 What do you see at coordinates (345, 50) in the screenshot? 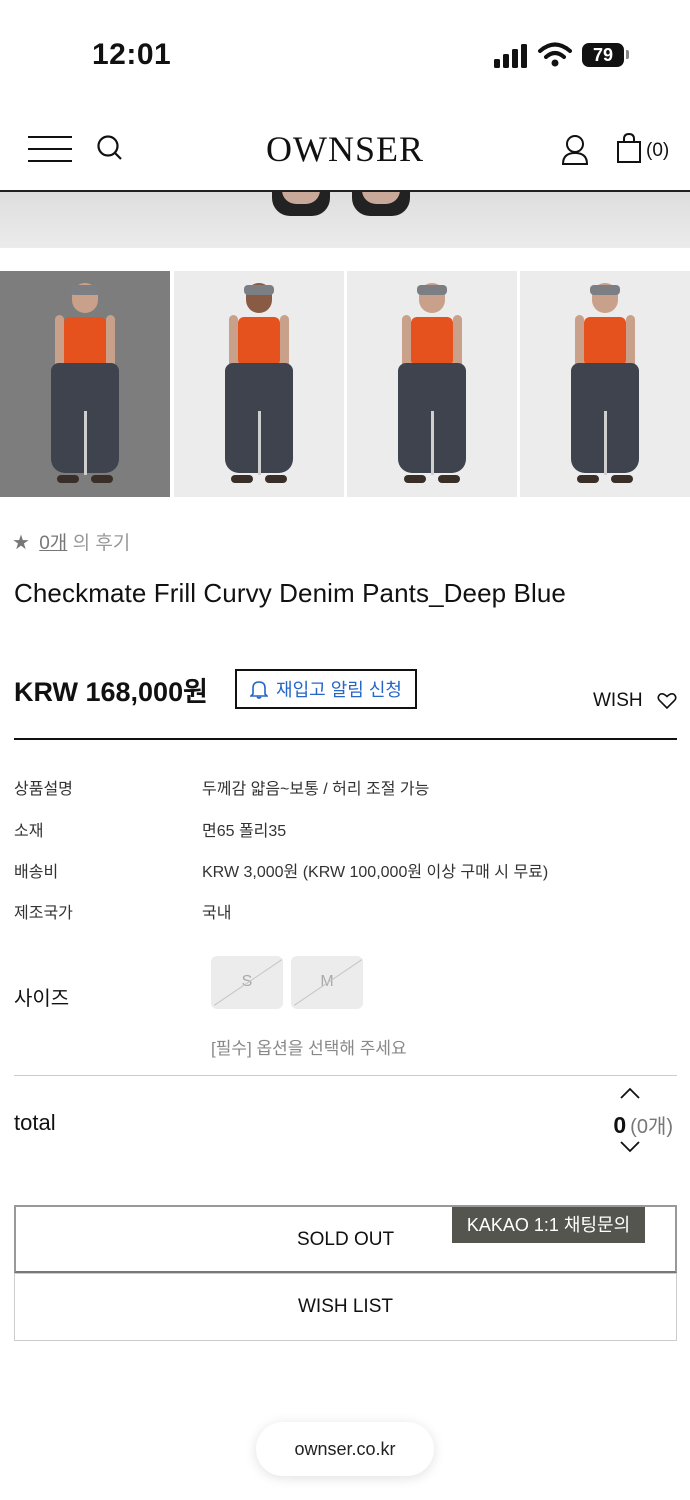
I see `status-bar: 12:01 79` at bounding box center [345, 50].